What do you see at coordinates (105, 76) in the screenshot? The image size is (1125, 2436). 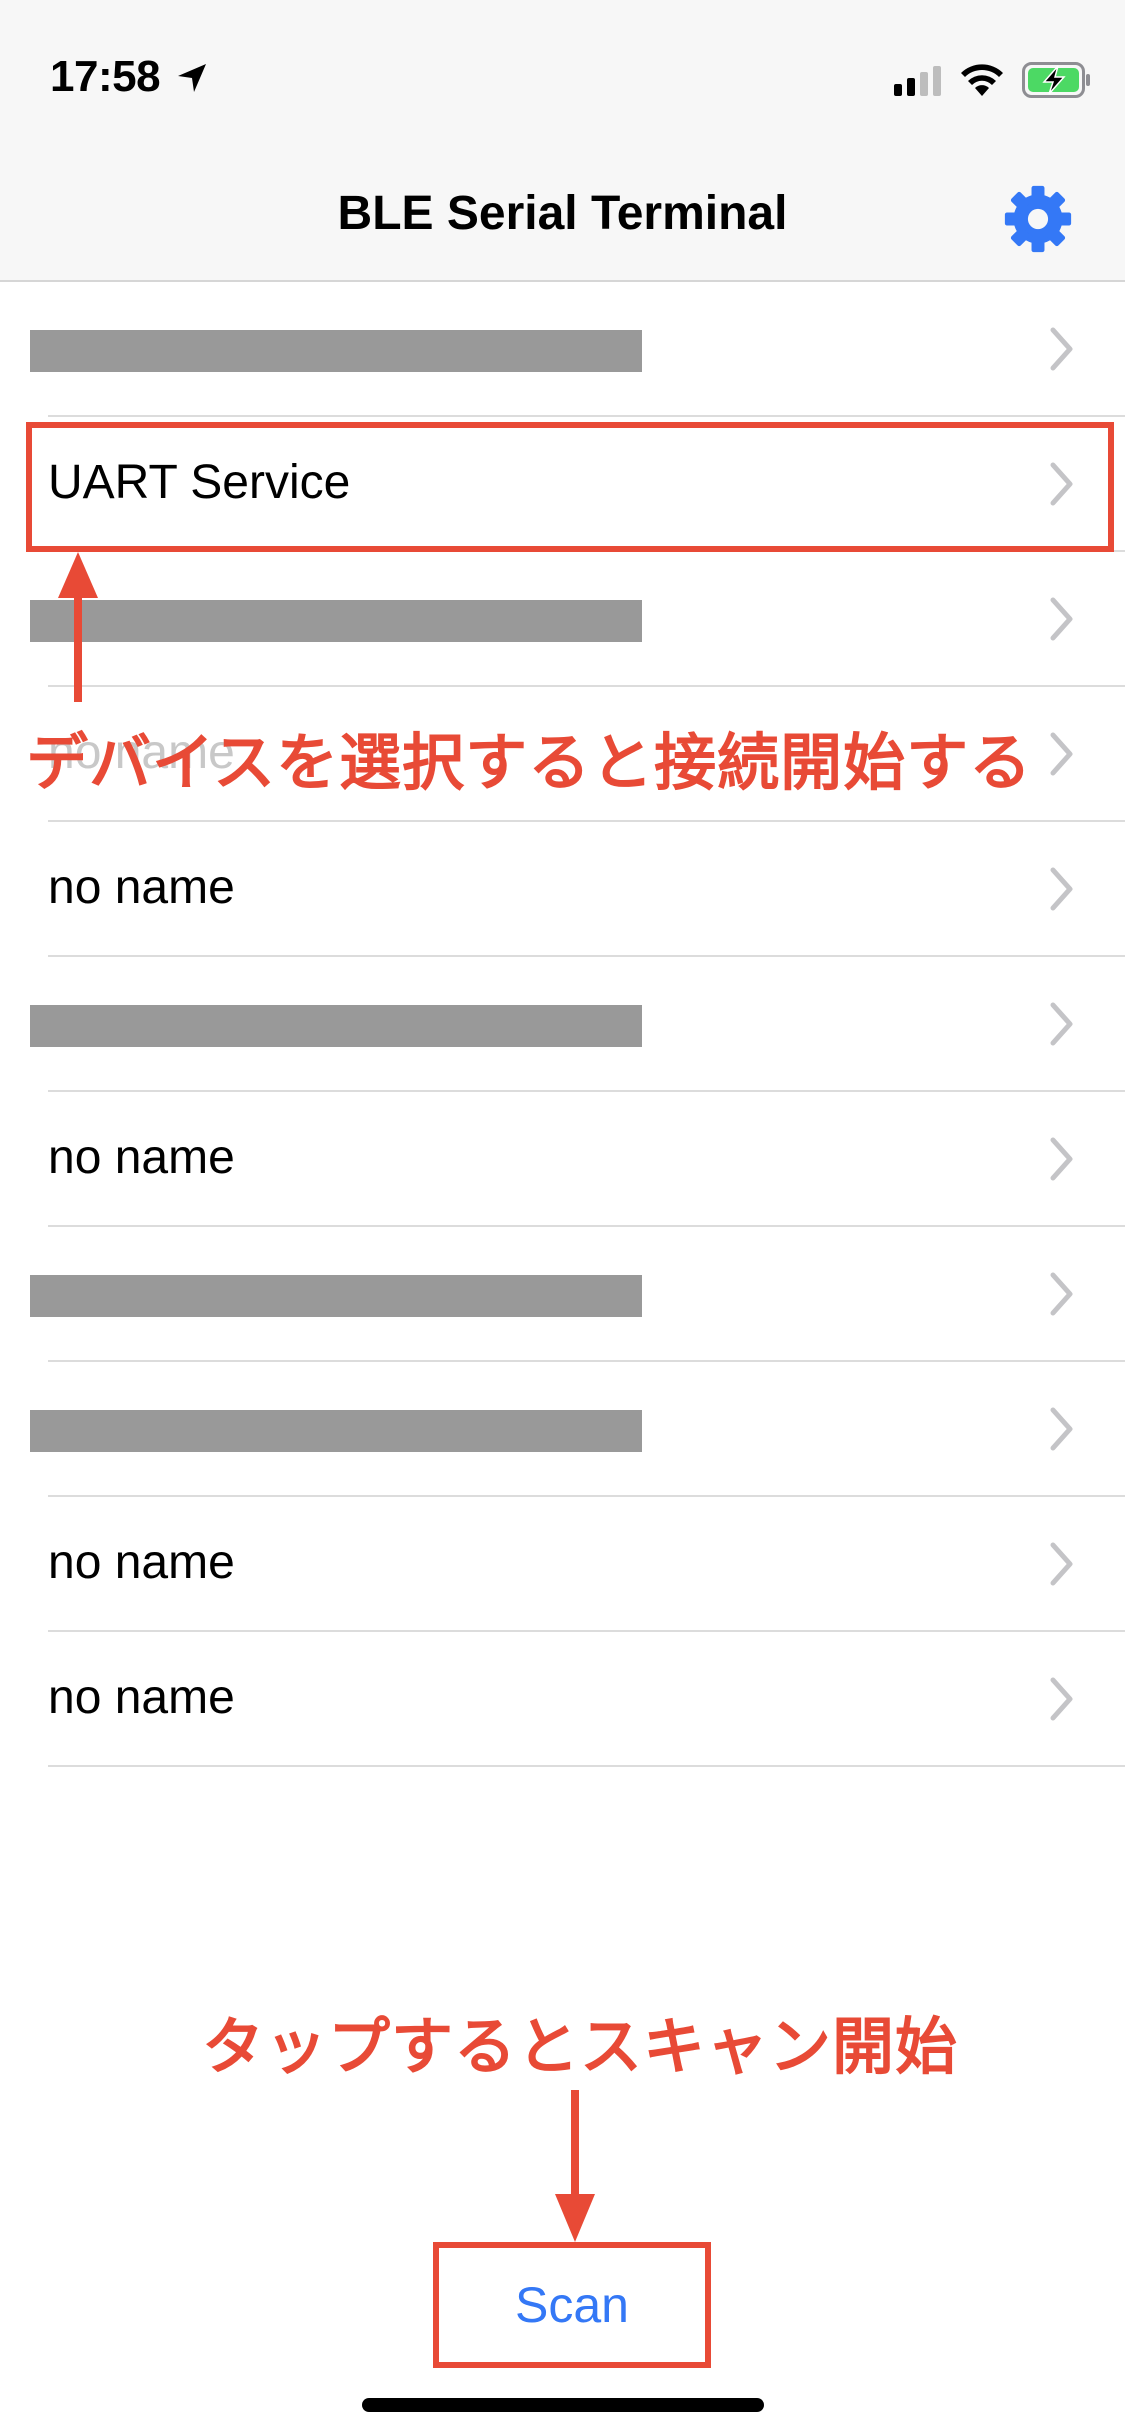 I see `status-time: 17:58` at bounding box center [105, 76].